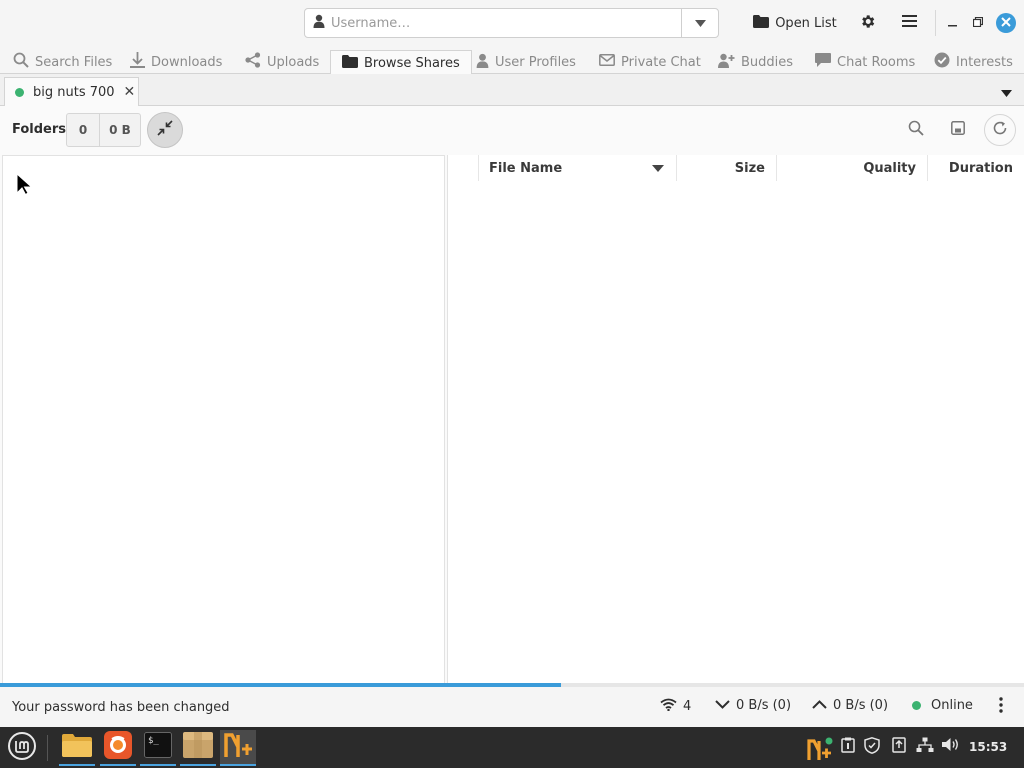  Describe the element at coordinates (852, 168) in the screenshot. I see `column-header-quality: Quality` at that location.